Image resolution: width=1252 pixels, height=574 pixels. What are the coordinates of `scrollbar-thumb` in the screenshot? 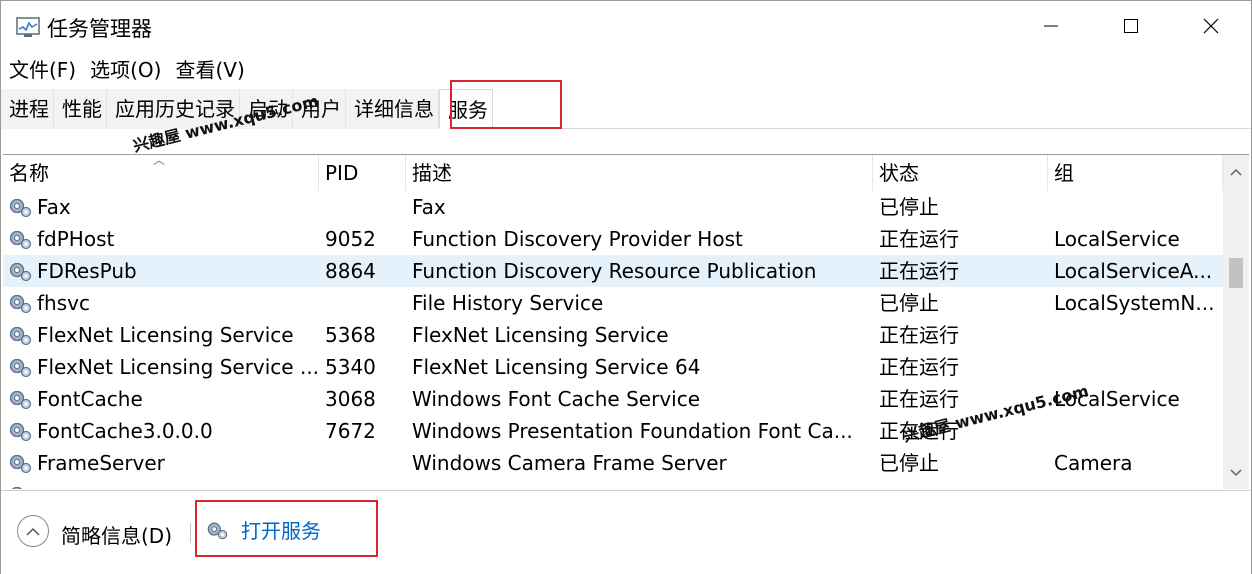 It's located at (1236, 273).